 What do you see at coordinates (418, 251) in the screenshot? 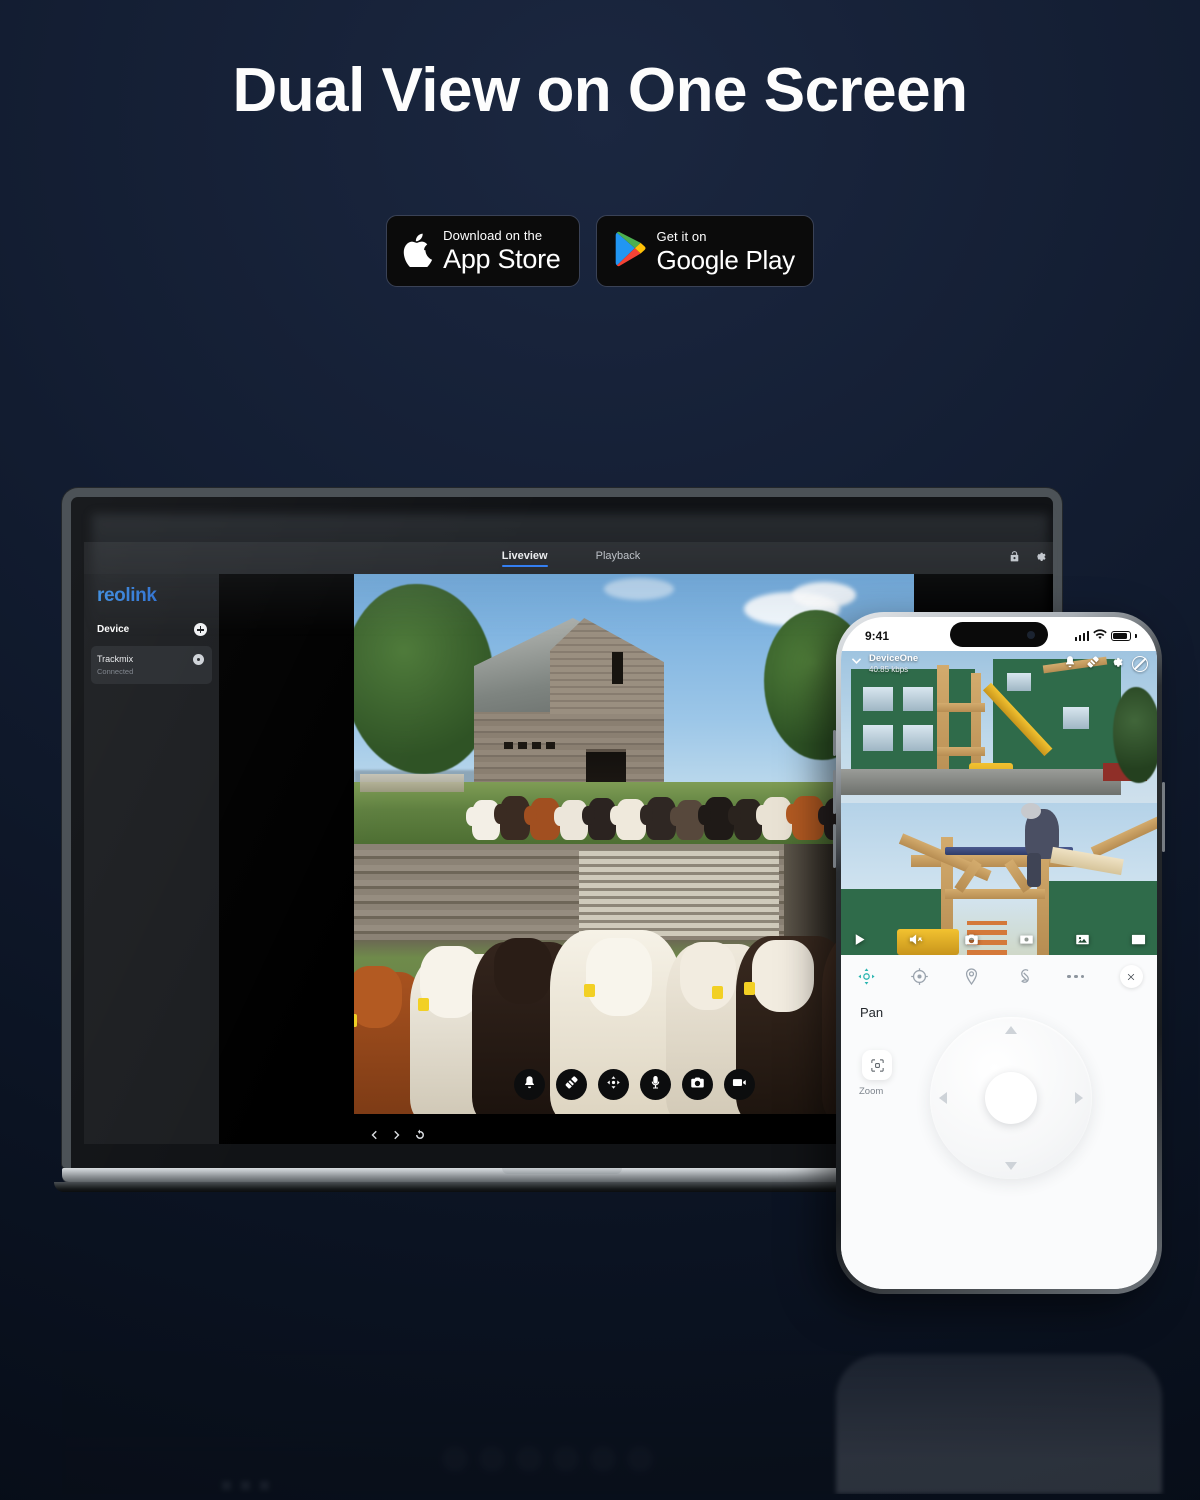
I see `apple-logo-icon` at bounding box center [418, 251].